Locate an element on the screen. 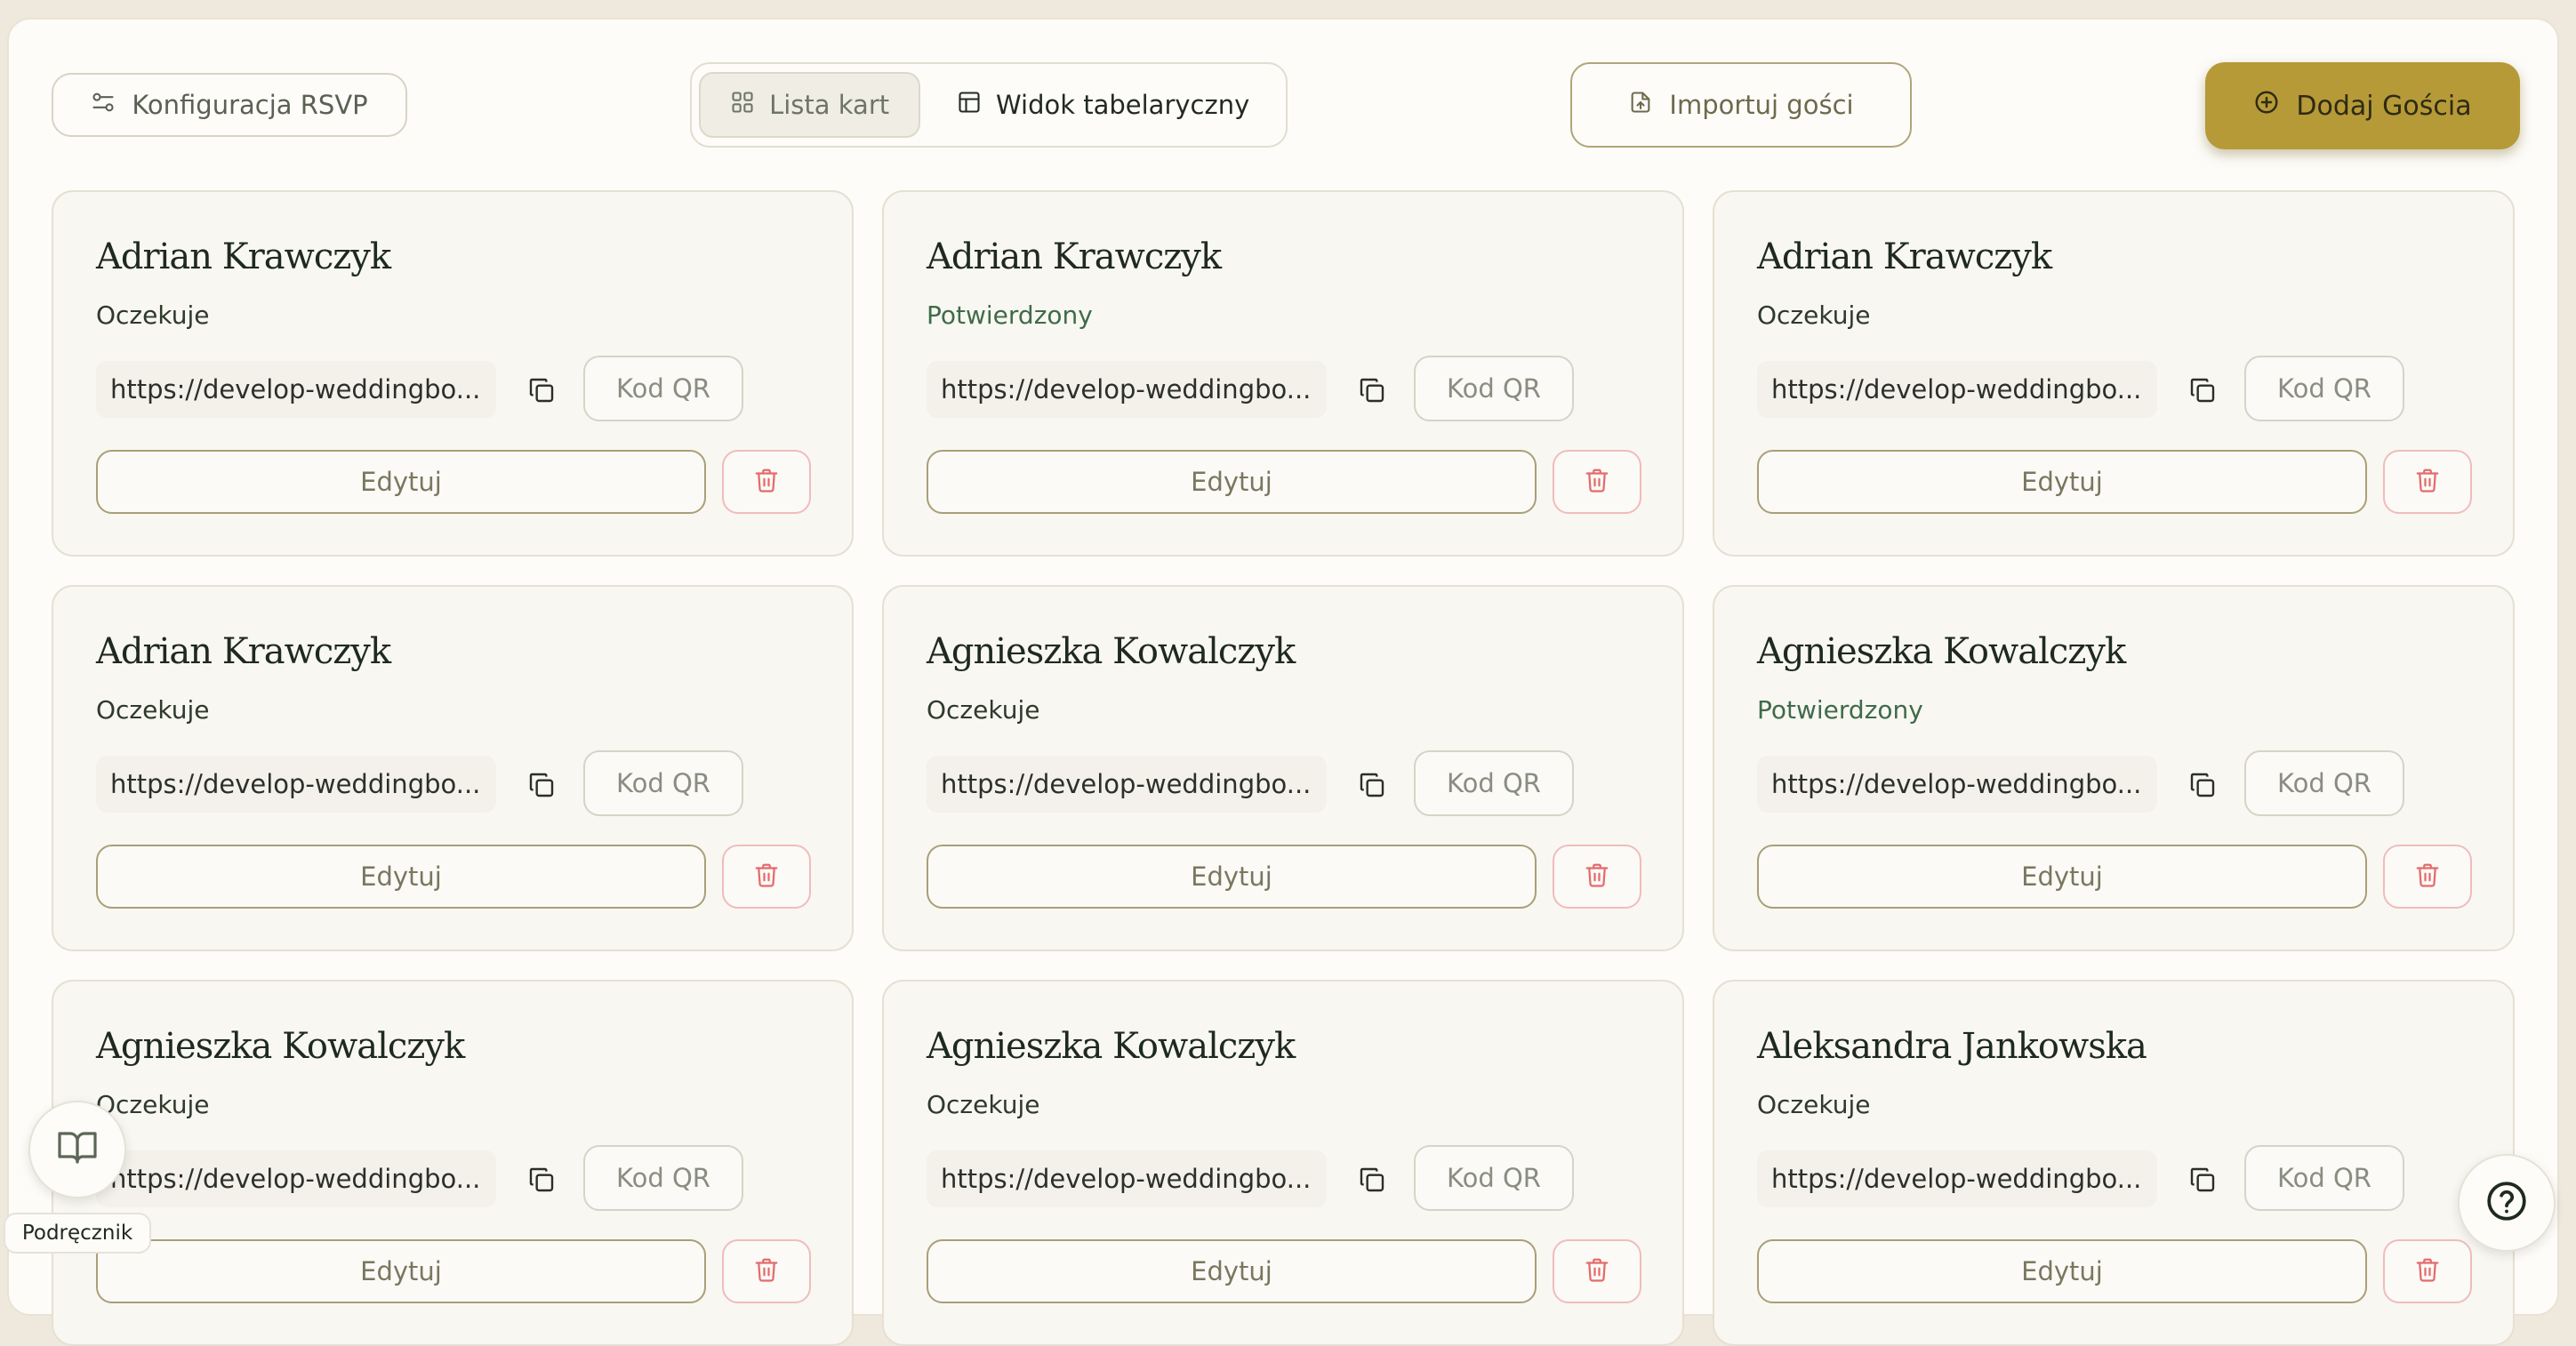  import-guests-label: Importuj gości is located at coordinates (1761, 105).